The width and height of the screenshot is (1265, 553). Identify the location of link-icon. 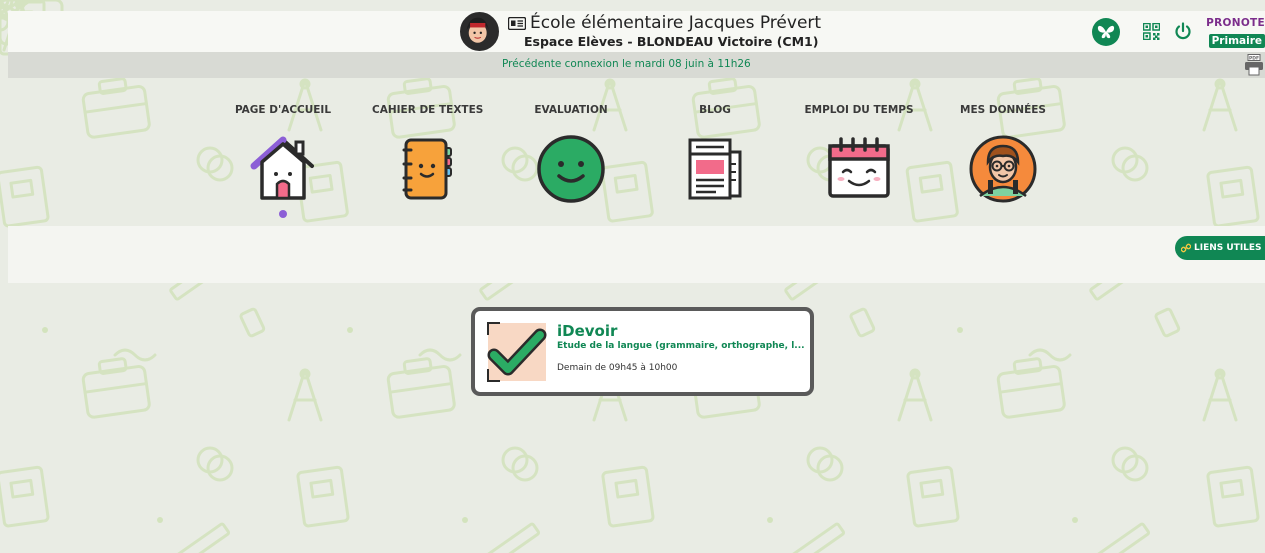
(1186, 248).